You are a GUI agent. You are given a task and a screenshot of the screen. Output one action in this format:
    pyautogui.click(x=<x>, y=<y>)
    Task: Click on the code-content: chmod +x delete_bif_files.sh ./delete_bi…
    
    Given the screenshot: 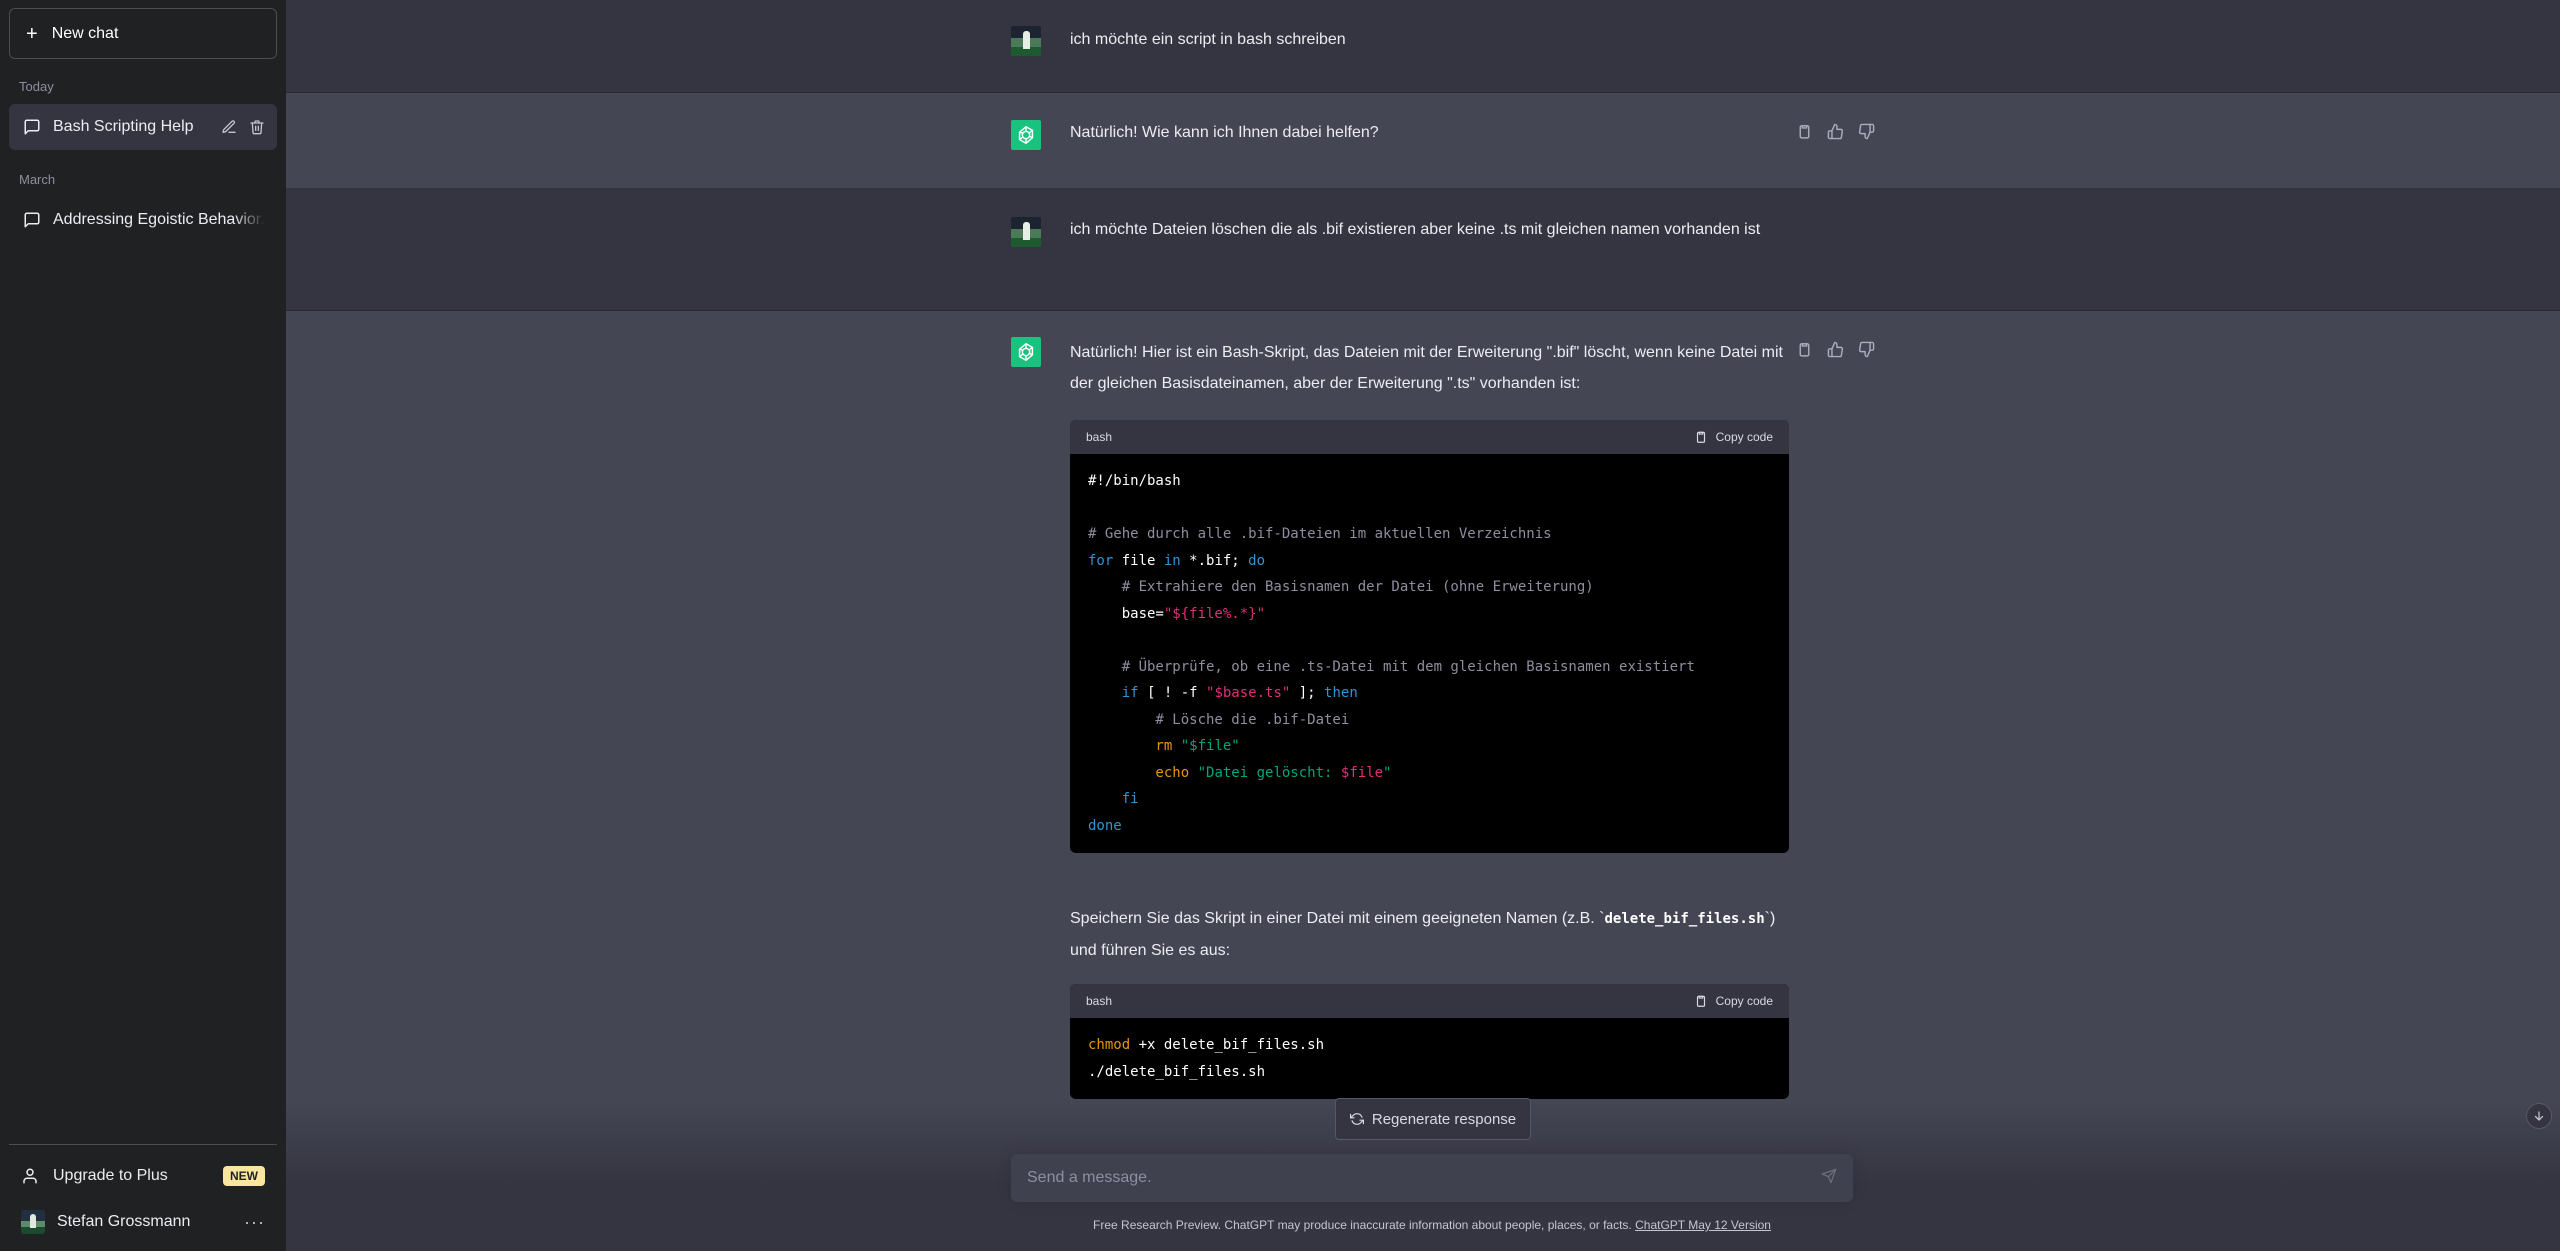 What is the action you would take?
    pyautogui.click(x=1429, y=1058)
    